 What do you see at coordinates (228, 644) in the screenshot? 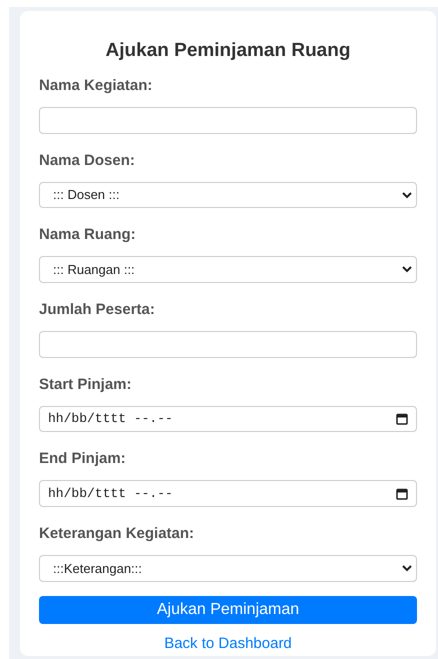
I see `back-link: Back to Dashboard` at bounding box center [228, 644].